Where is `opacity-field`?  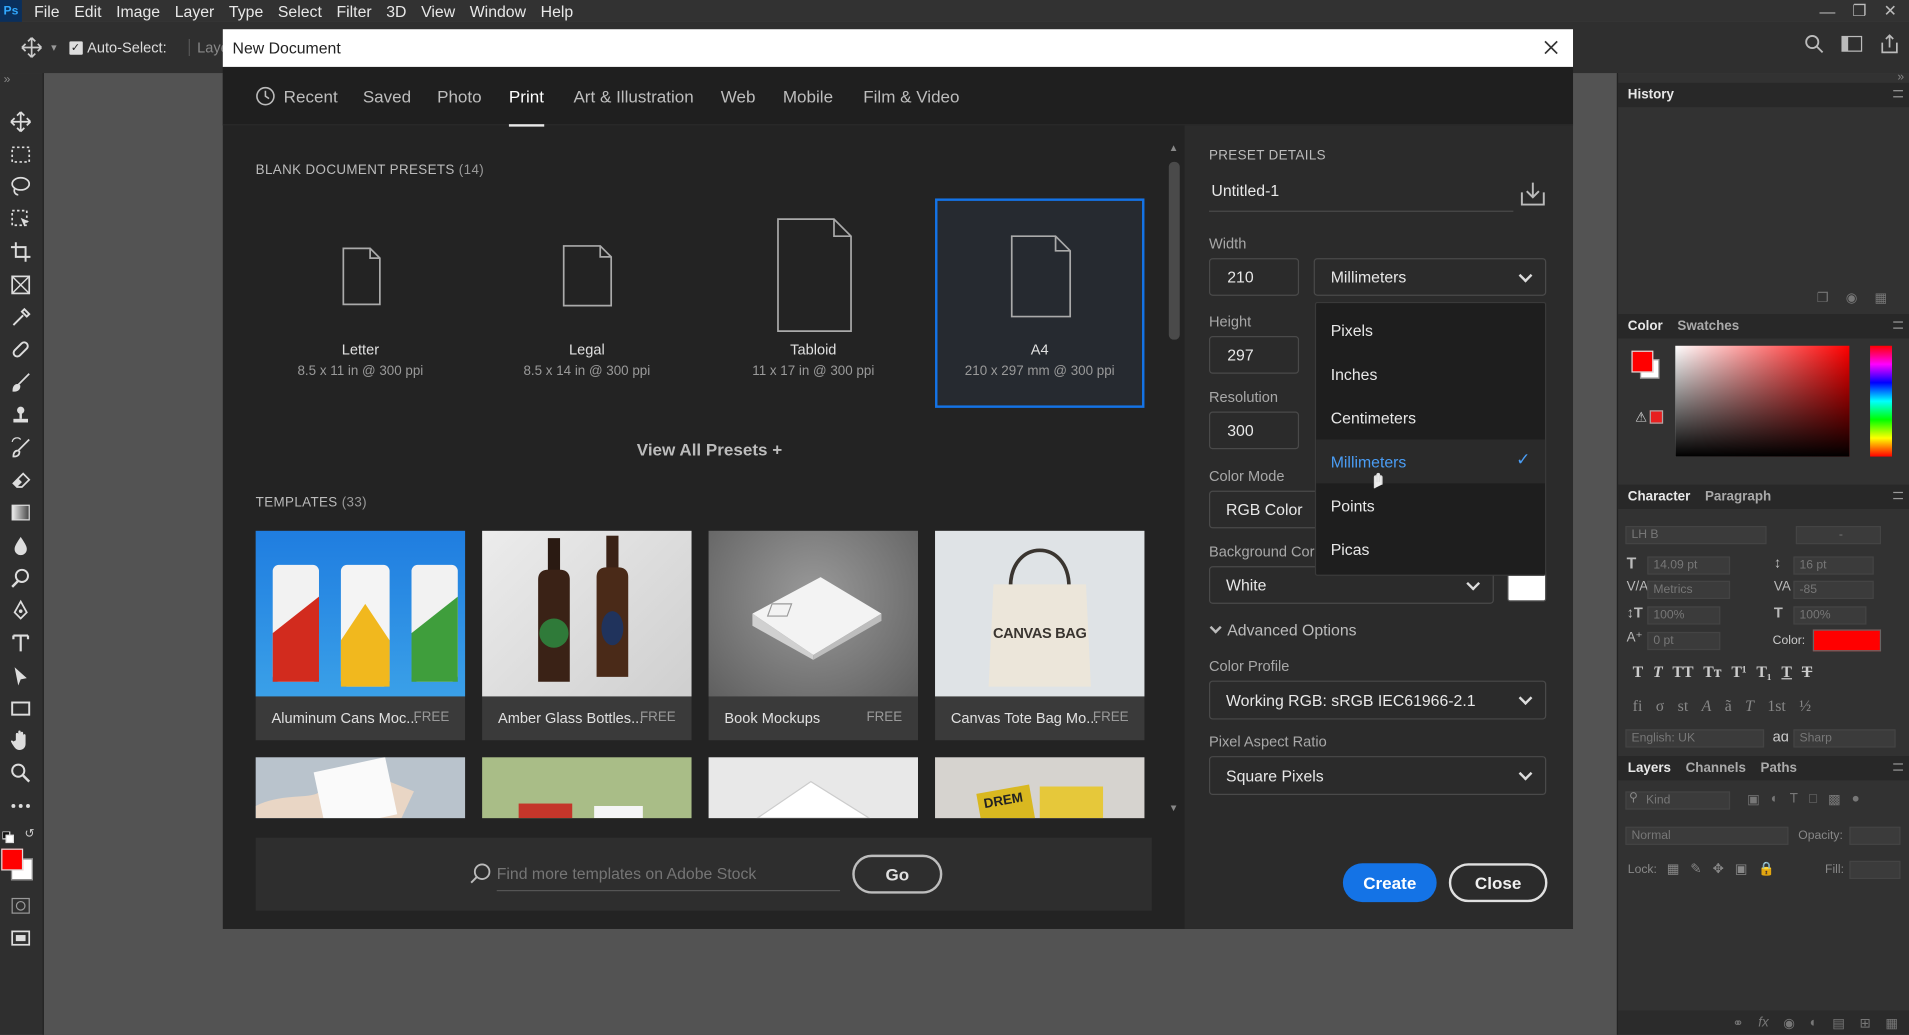 opacity-field is located at coordinates (1875, 835).